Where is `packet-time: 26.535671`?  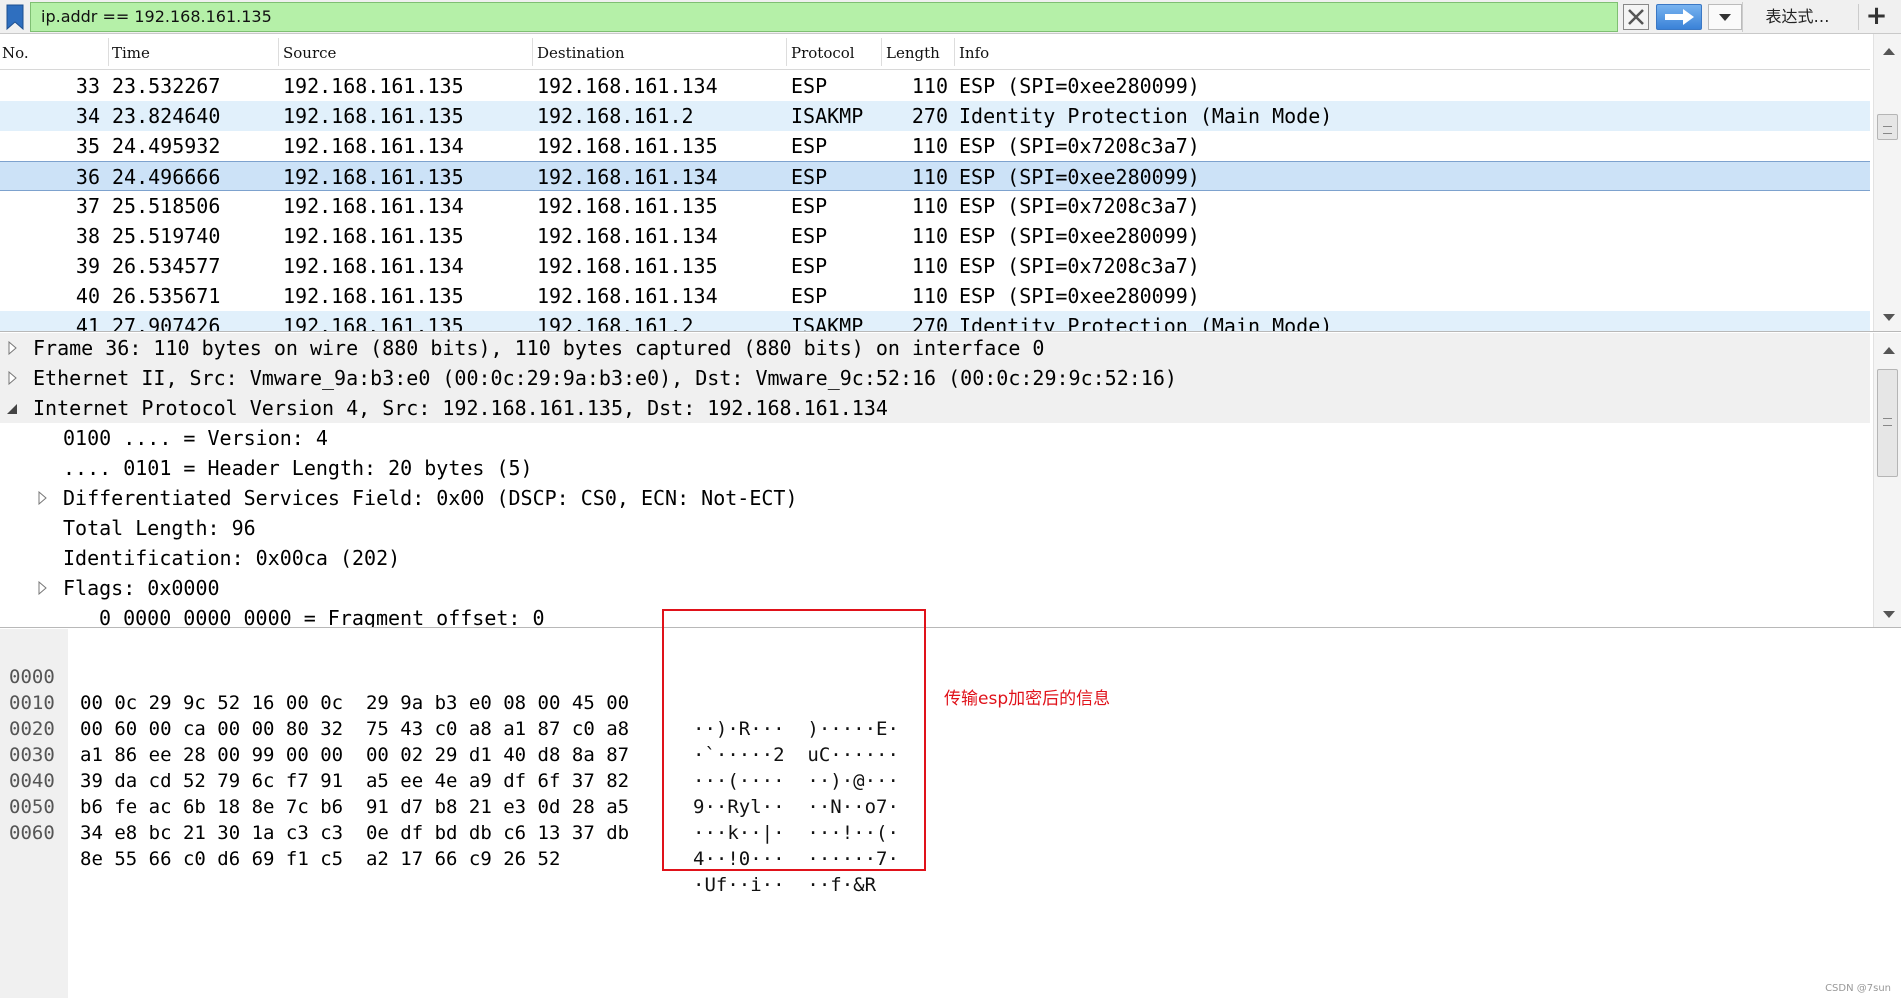
packet-time: 26.535671 is located at coordinates (166, 296).